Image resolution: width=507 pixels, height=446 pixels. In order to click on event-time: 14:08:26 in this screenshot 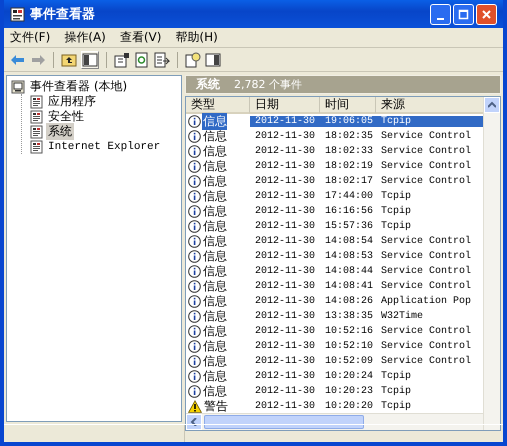, I will do `click(349, 301)`.